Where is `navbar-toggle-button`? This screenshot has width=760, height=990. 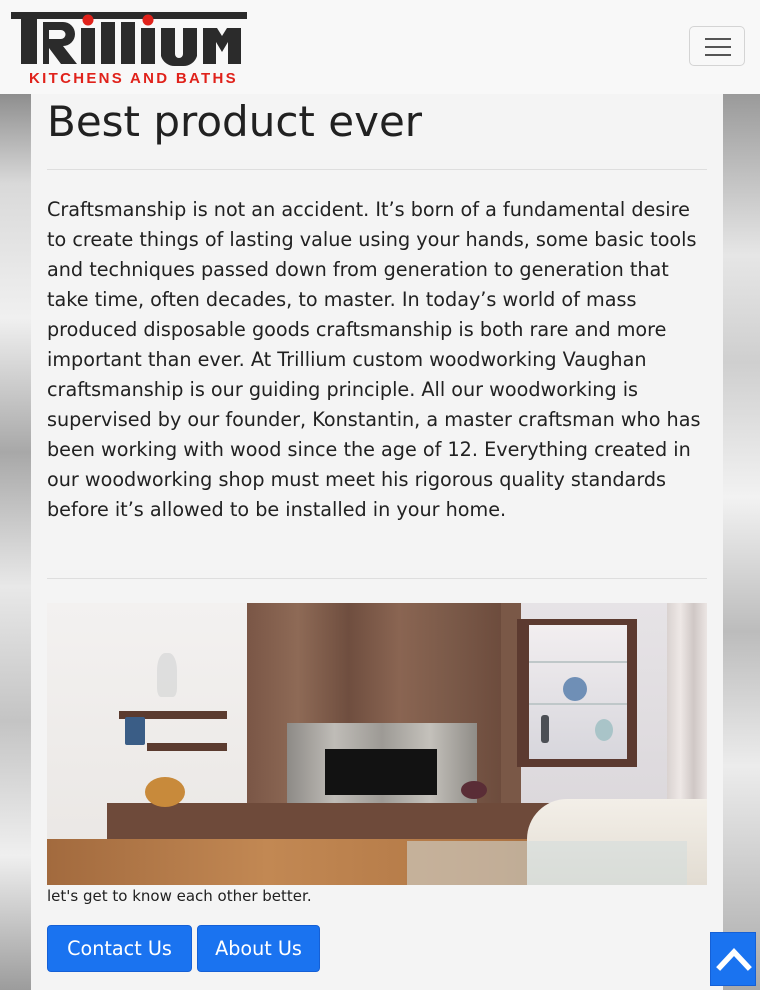 navbar-toggle-button is located at coordinates (717, 46).